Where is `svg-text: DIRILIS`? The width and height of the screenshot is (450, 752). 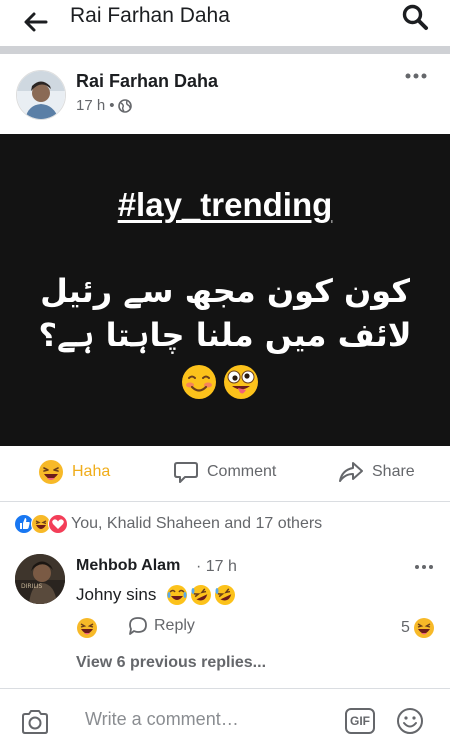
svg-text: DIRILIS is located at coordinates (31, 586).